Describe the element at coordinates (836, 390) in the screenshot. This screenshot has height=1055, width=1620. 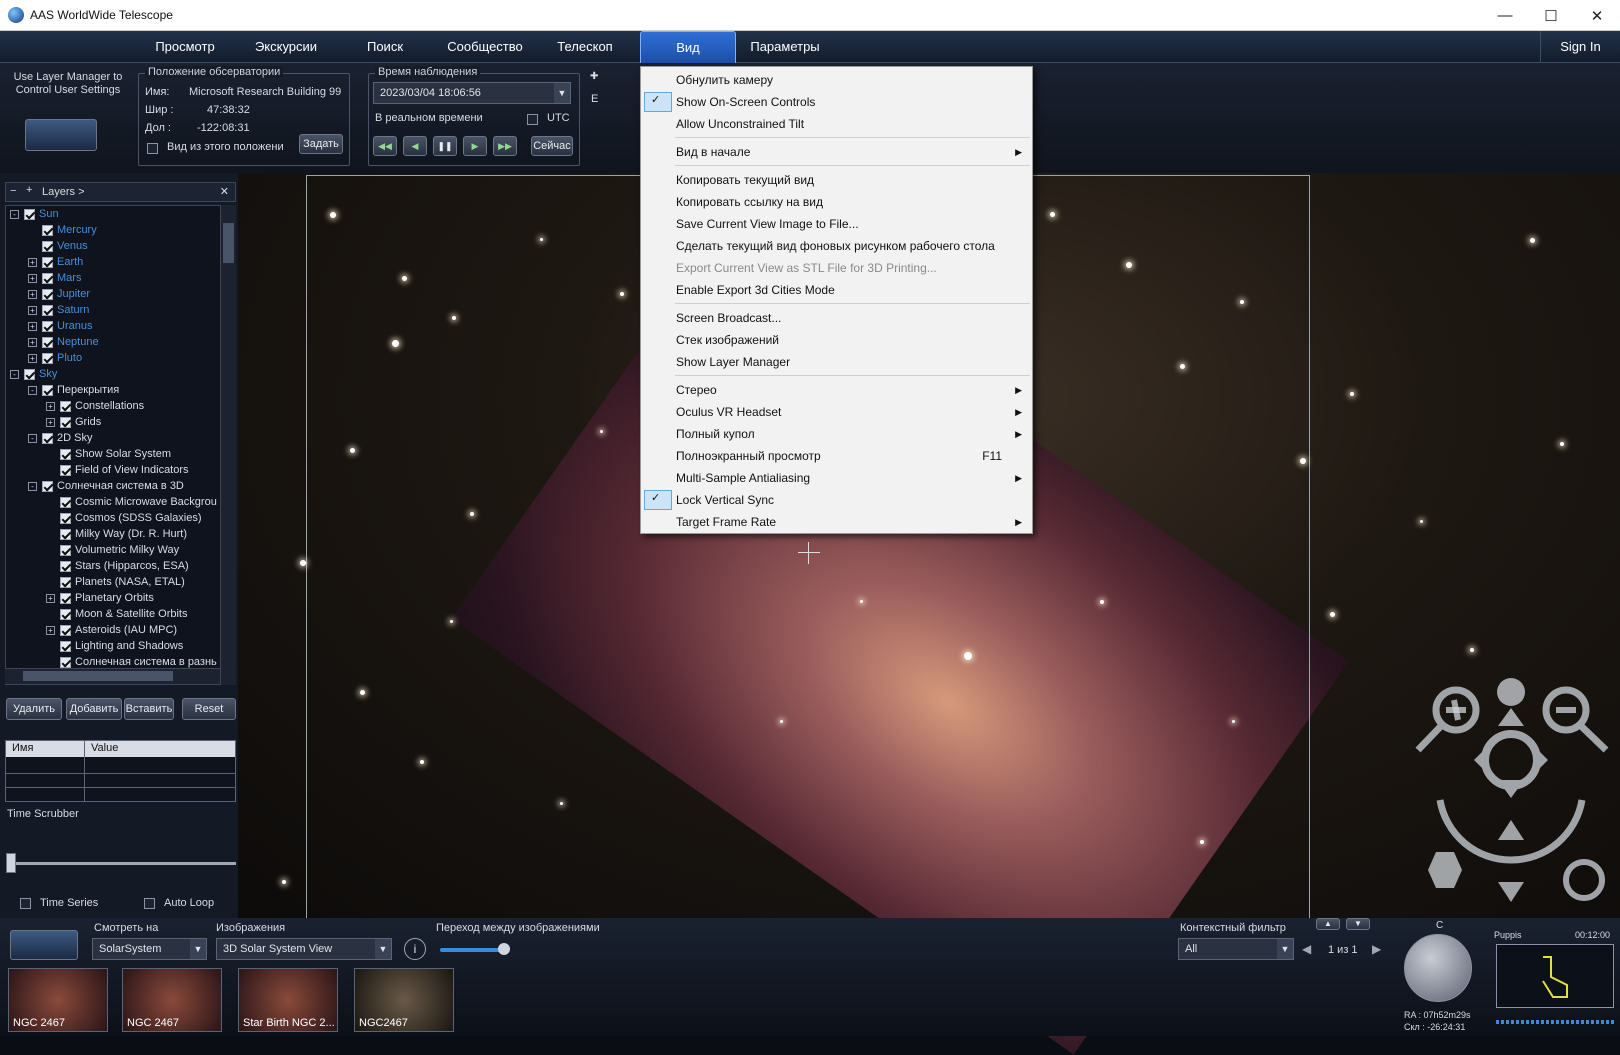
I see `view-menu-item: Стерео ▶` at that location.